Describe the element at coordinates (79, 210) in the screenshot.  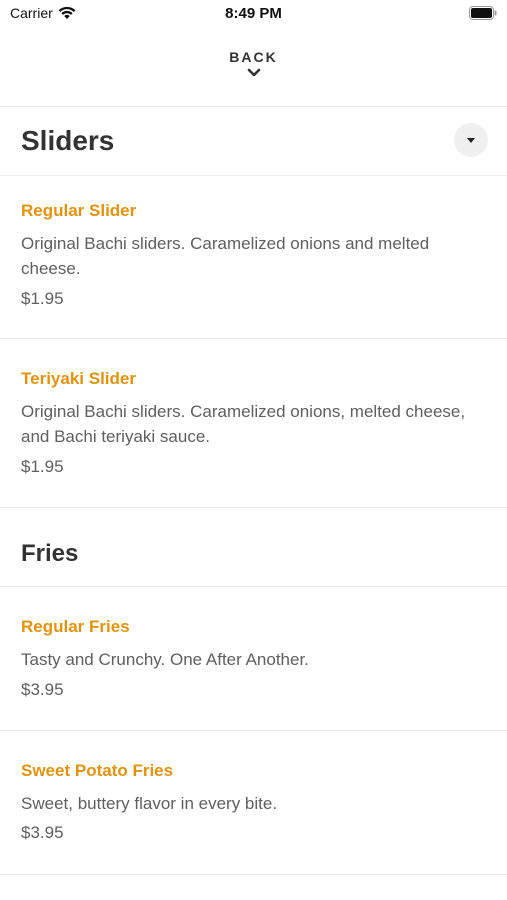
I see `item-name: Regular Slider` at that location.